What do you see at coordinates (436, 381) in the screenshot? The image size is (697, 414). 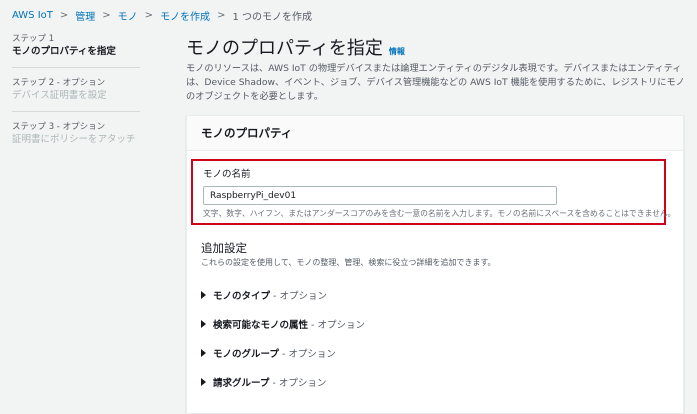 I see `expandable-billing-group: 請求グループ - オプション` at bounding box center [436, 381].